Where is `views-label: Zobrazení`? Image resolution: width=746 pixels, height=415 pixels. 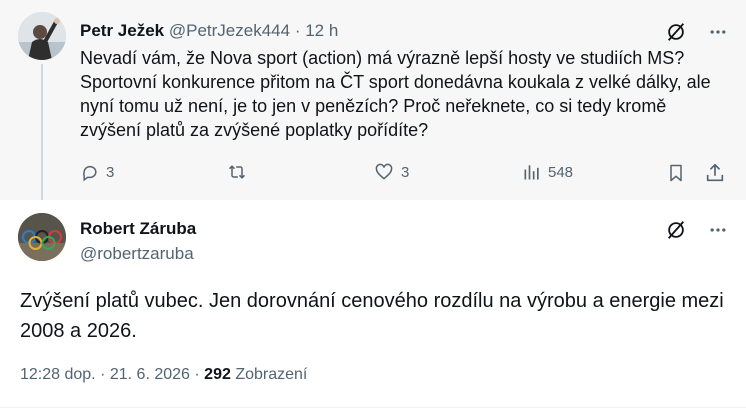
views-label: Zobrazení is located at coordinates (271, 374).